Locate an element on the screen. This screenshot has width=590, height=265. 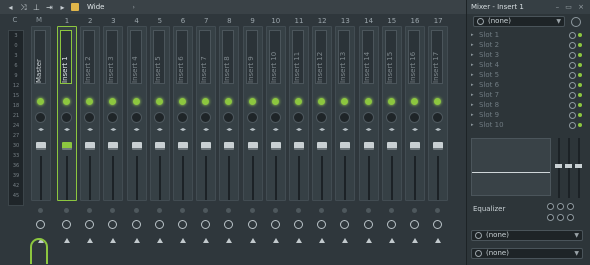
eq-bw-knob is located at coordinates (560, 206).